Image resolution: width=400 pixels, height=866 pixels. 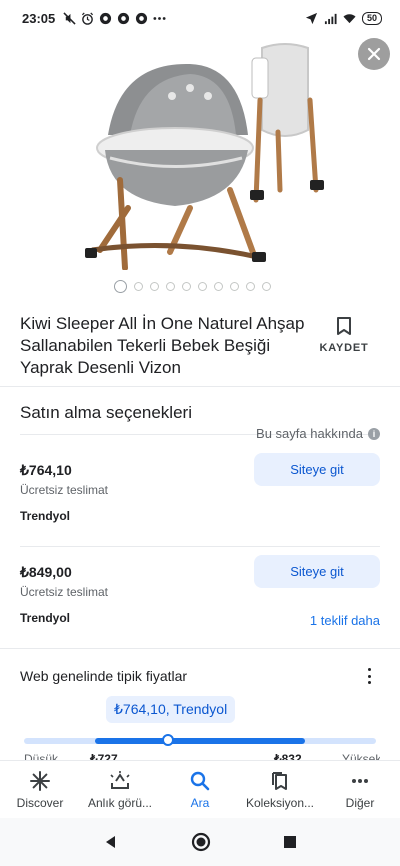 What do you see at coordinates (104, 676) in the screenshot?
I see `typical-prices-title: Web genelinde tipik fiyatlar` at bounding box center [104, 676].